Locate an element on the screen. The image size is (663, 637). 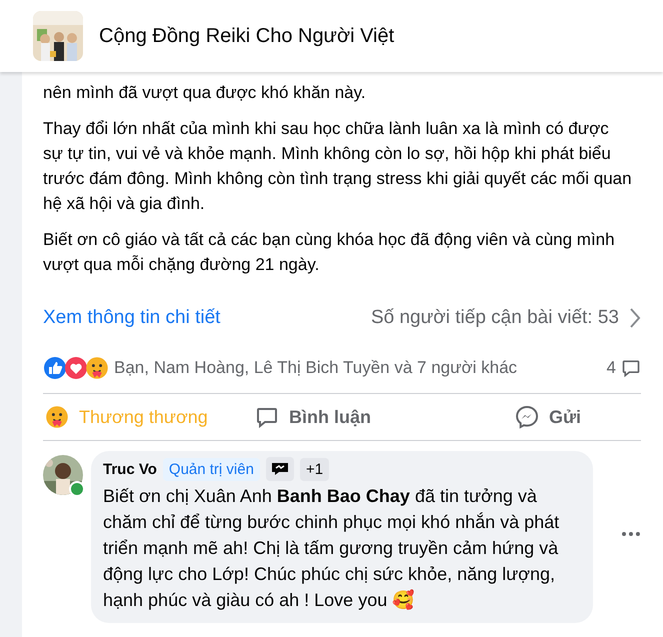
post-paragraph: Thay đổi lớn nhất của mình khi sau học chữa lành luân xa là mình có được sự tự tin, vui vẻ và khỏe mạnh. Mình không còn lo sợ, hồi hộp khi phát biểu trước đám đông. Mình không còn tình trạng stress khi giải quyết các mối quan hệ xã hội và gia đình. is located at coordinates (338, 166).